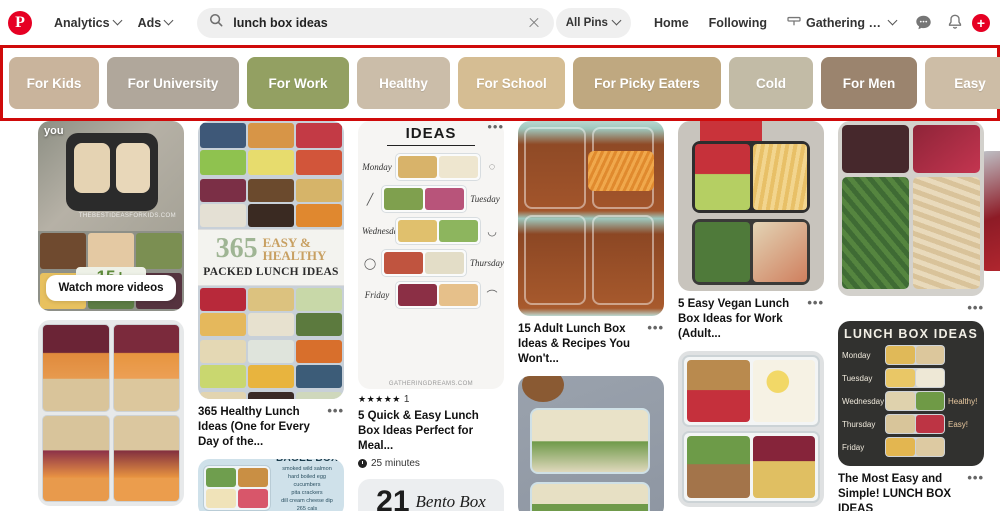  I want to click on doodle-apple-icon: ◌, so click(492, 167).